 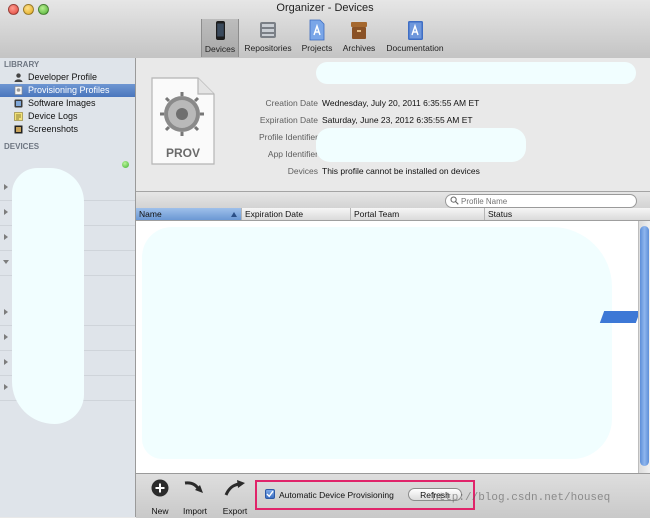 What do you see at coordinates (359, 30) in the screenshot?
I see `archives-icon` at bounding box center [359, 30].